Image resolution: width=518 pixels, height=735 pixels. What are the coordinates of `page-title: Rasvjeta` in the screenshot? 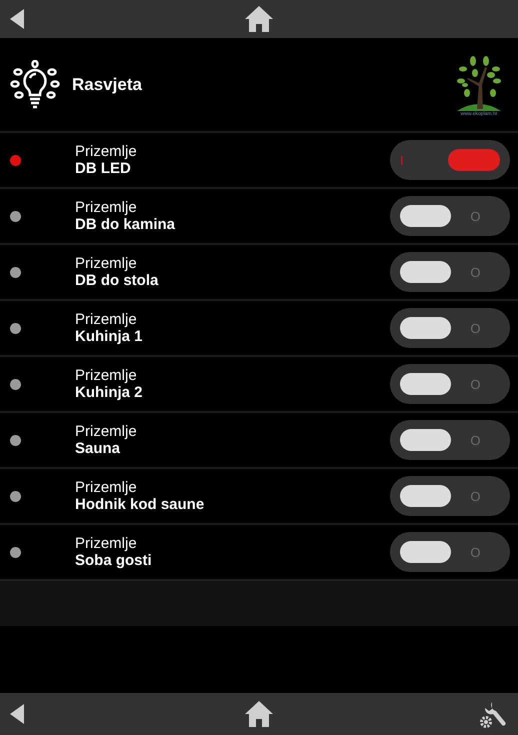 It's located at (107, 84).